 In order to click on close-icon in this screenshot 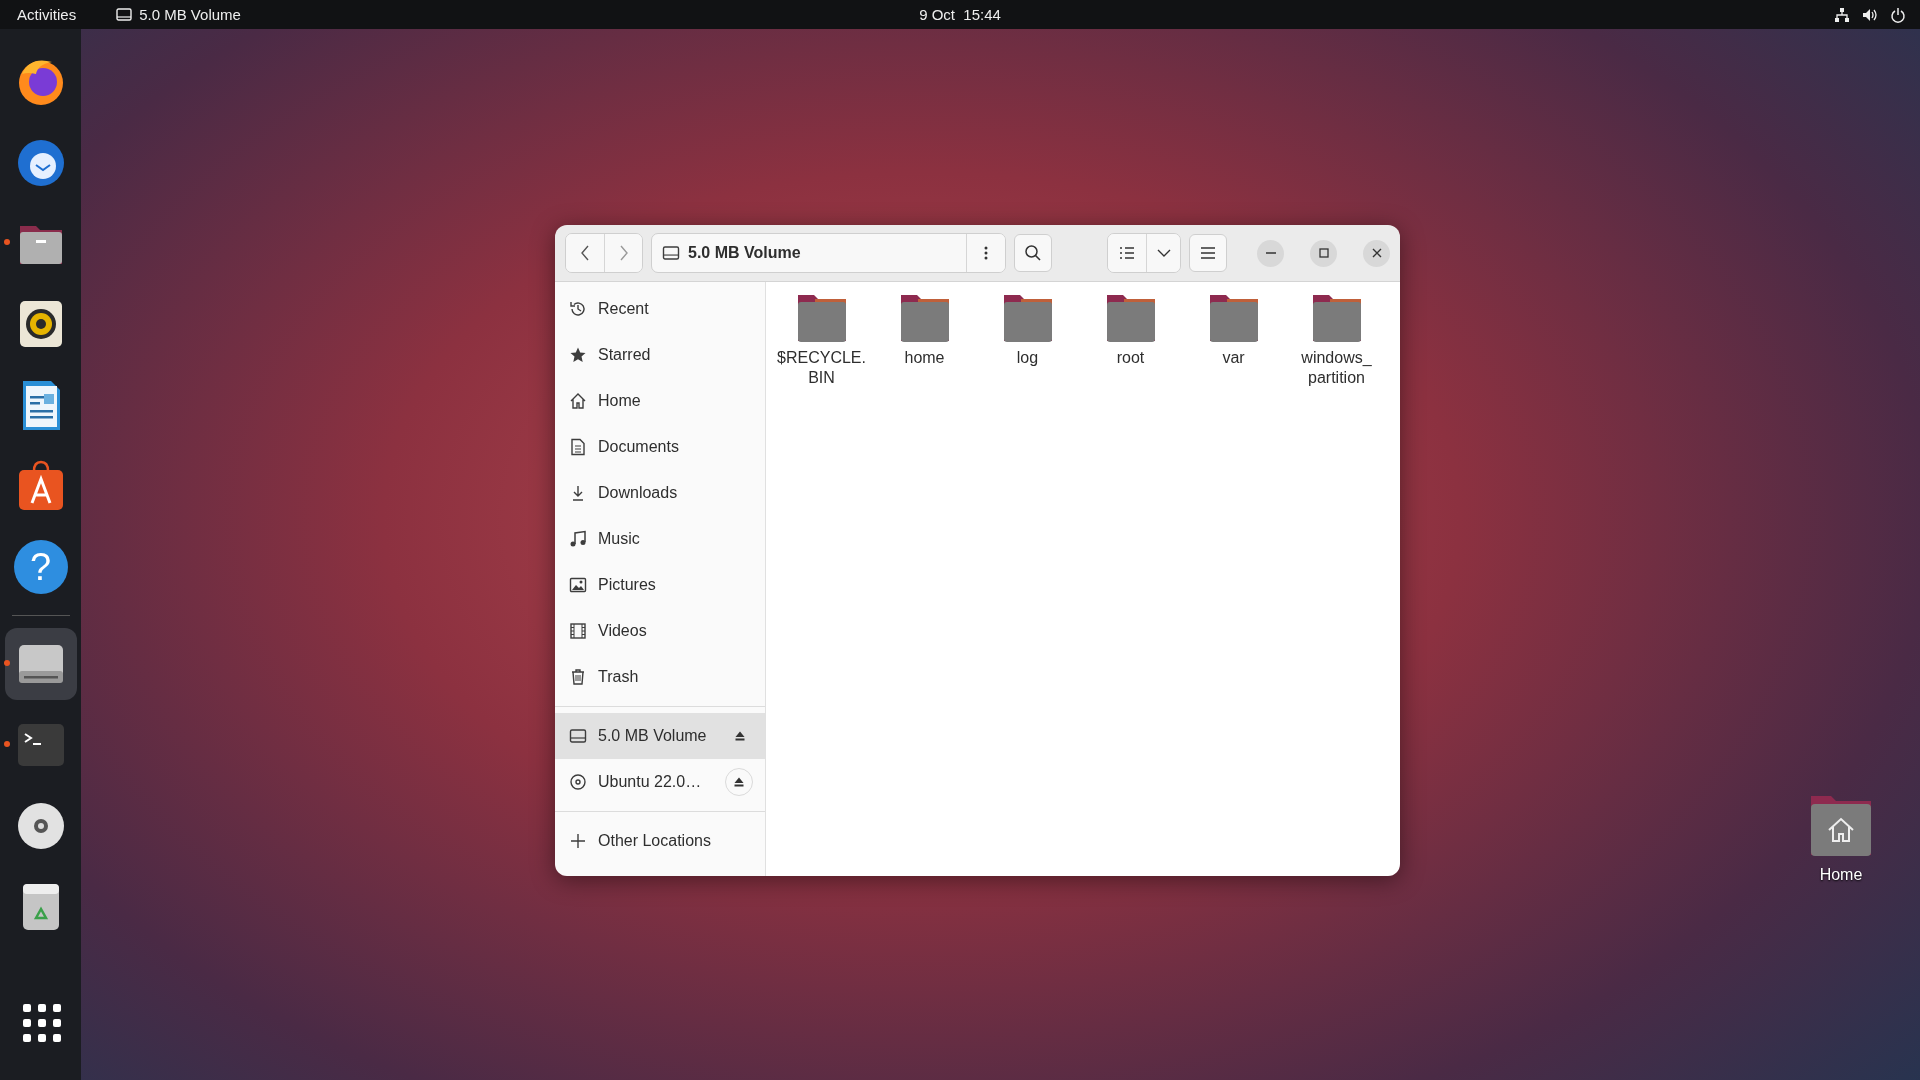, I will do `click(1376, 253)`.